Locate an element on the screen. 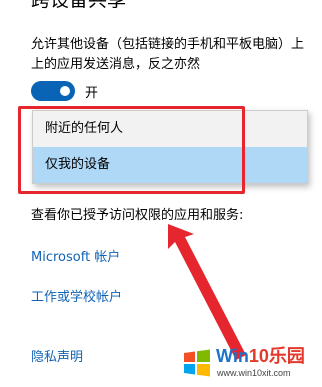 This screenshot has width=322, height=387. work-school-account-link: 工作或学校帐户 is located at coordinates (76, 298).